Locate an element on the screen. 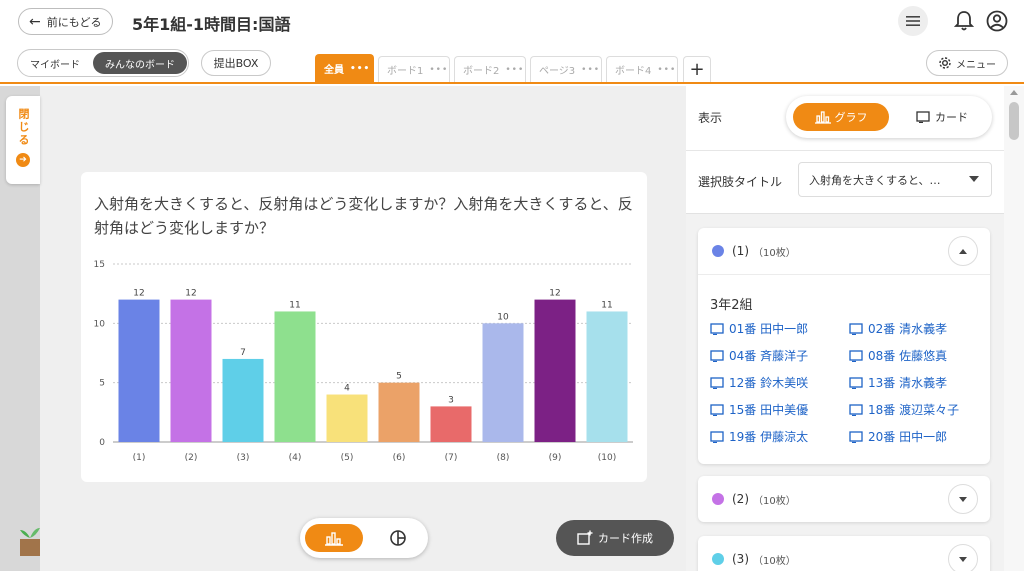 The height and width of the screenshot is (571, 1024). bar-value-label: 7 is located at coordinates (243, 353).